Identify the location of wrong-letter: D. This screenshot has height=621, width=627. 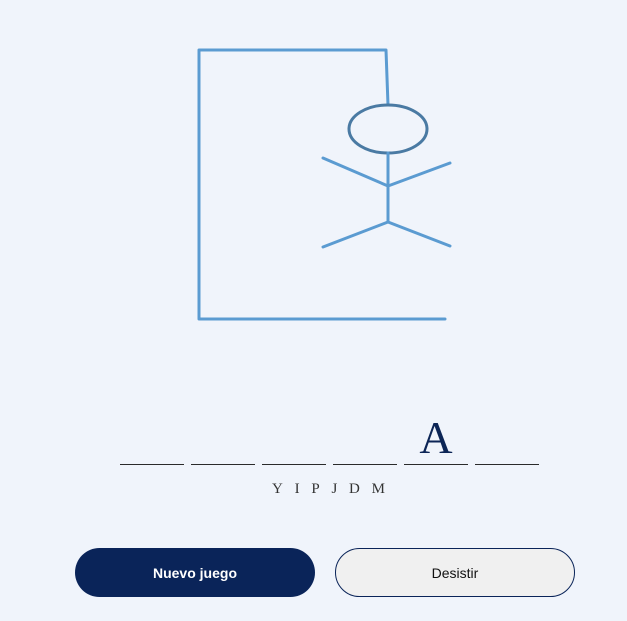
(354, 489).